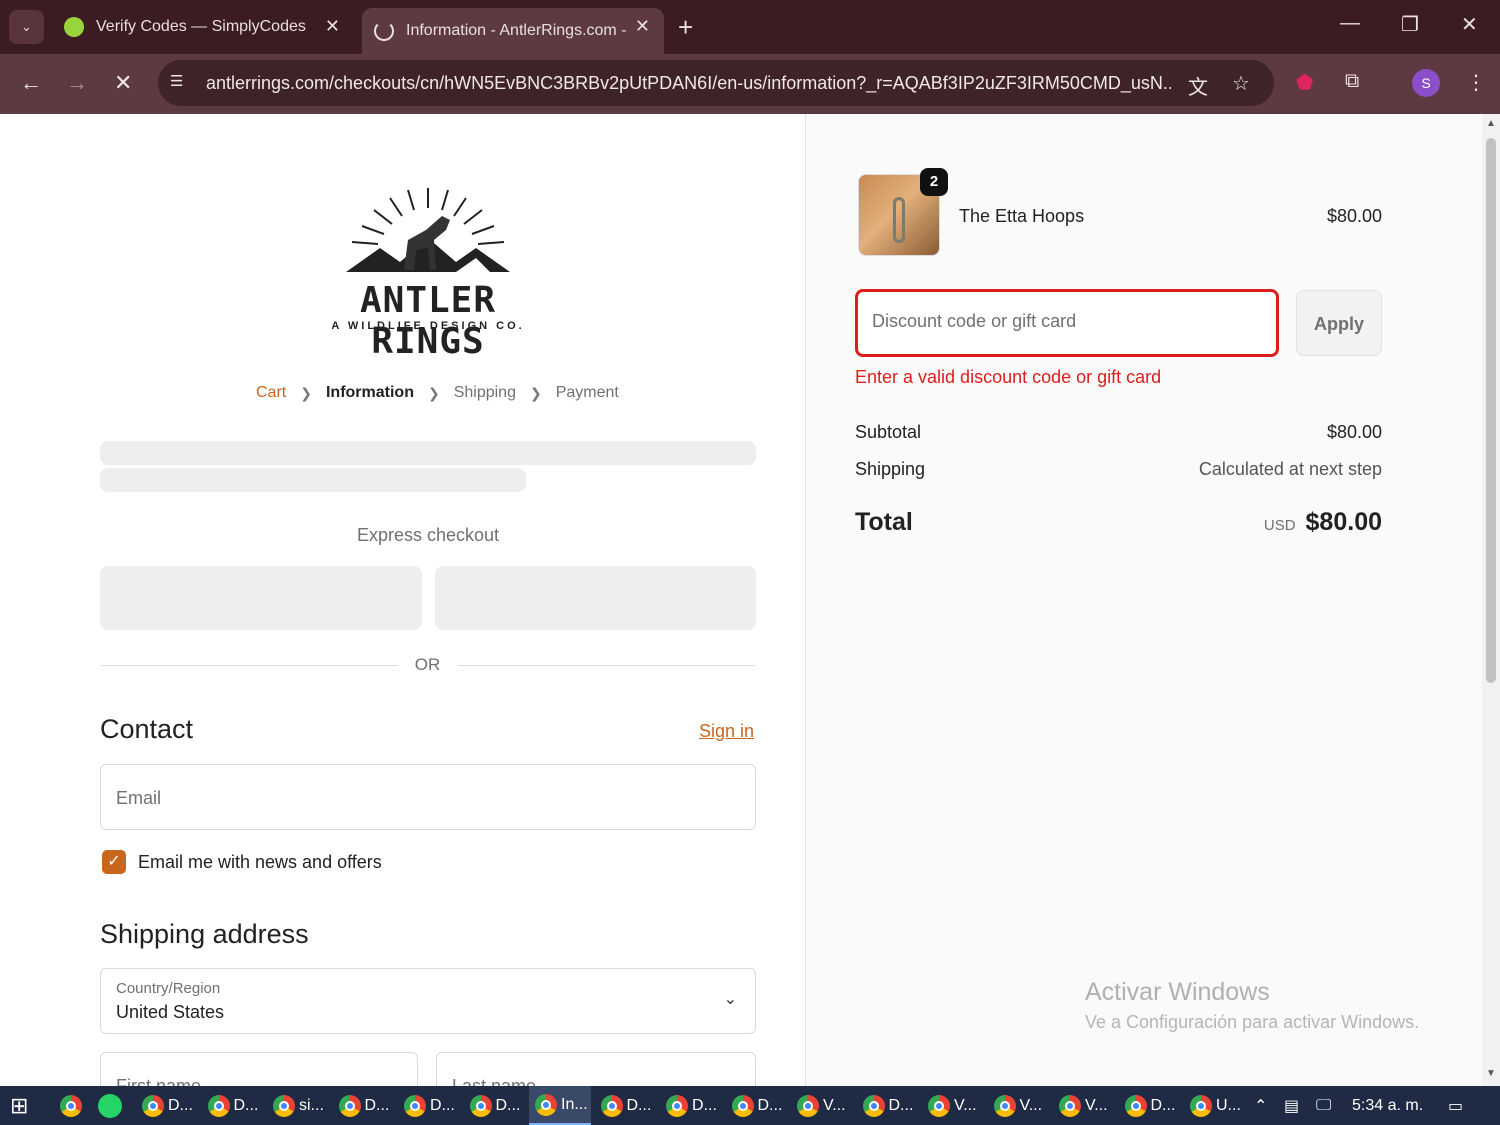 The height and width of the screenshot is (1125, 1500). Describe the element at coordinates (1198, 85) in the screenshot. I see `translate-icon: 文` at that location.